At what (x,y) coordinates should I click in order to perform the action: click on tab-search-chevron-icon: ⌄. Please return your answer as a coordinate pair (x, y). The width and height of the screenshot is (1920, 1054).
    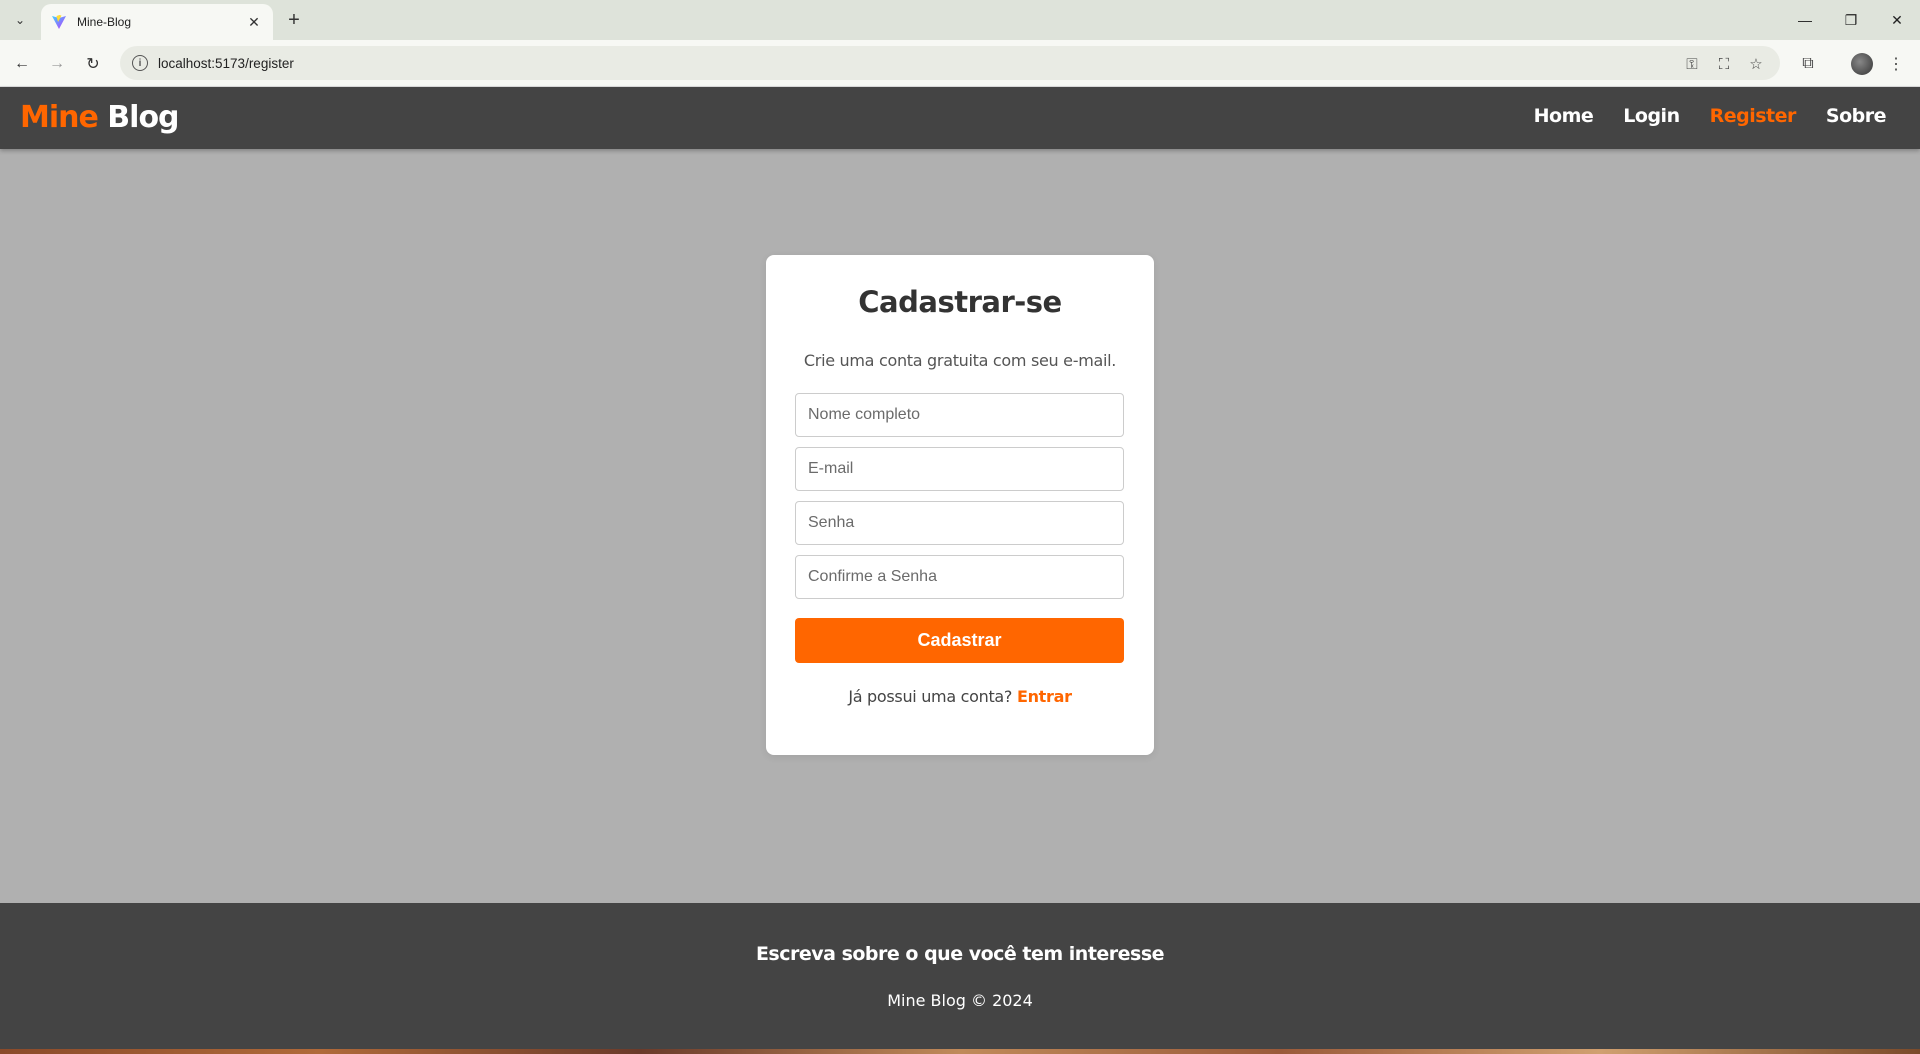
    Looking at the image, I should click on (20, 20).